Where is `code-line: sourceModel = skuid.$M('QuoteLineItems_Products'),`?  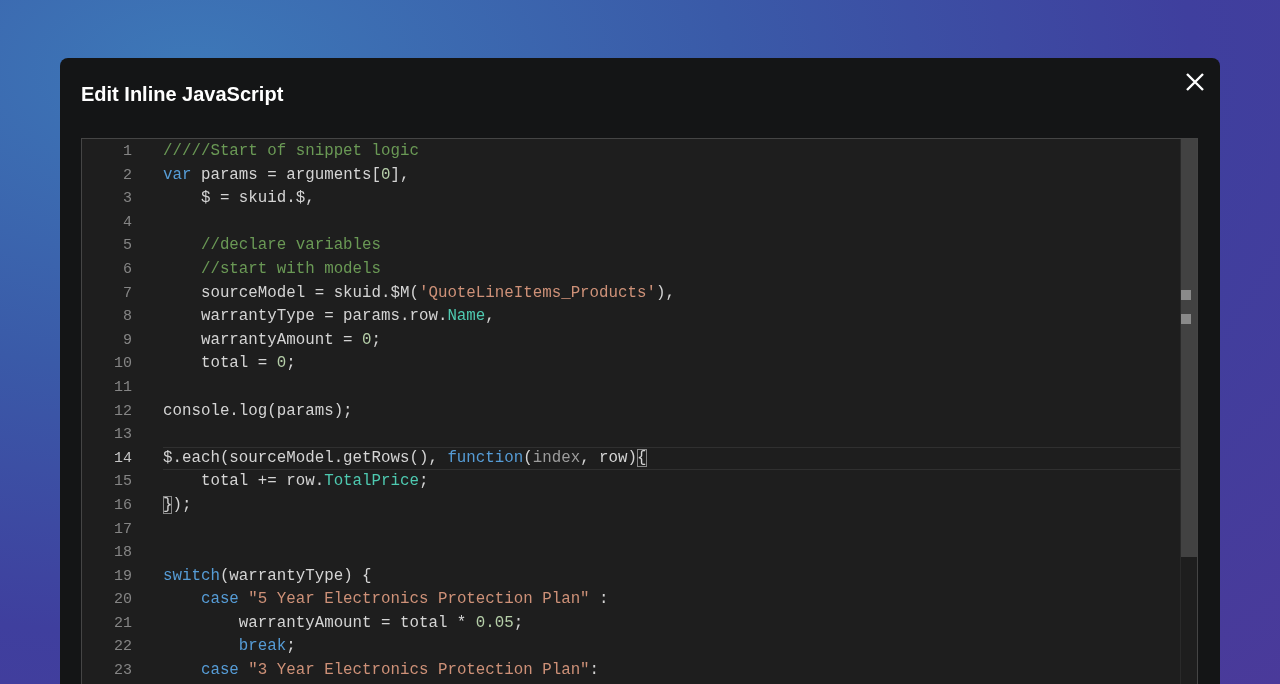
code-line: sourceModel = skuid.$M('QuoteLineItems_Products'), is located at coordinates (437, 293).